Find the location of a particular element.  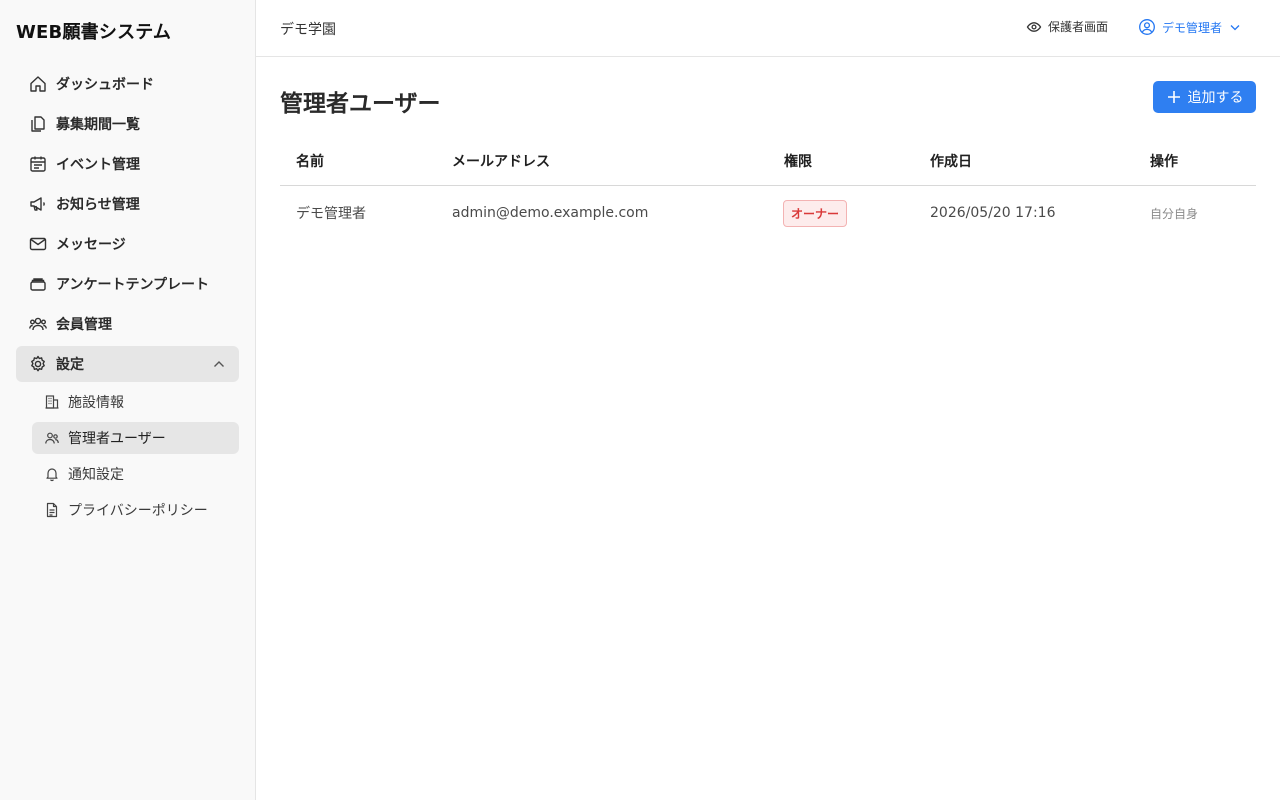

add-button: 追加する is located at coordinates (1204, 97).